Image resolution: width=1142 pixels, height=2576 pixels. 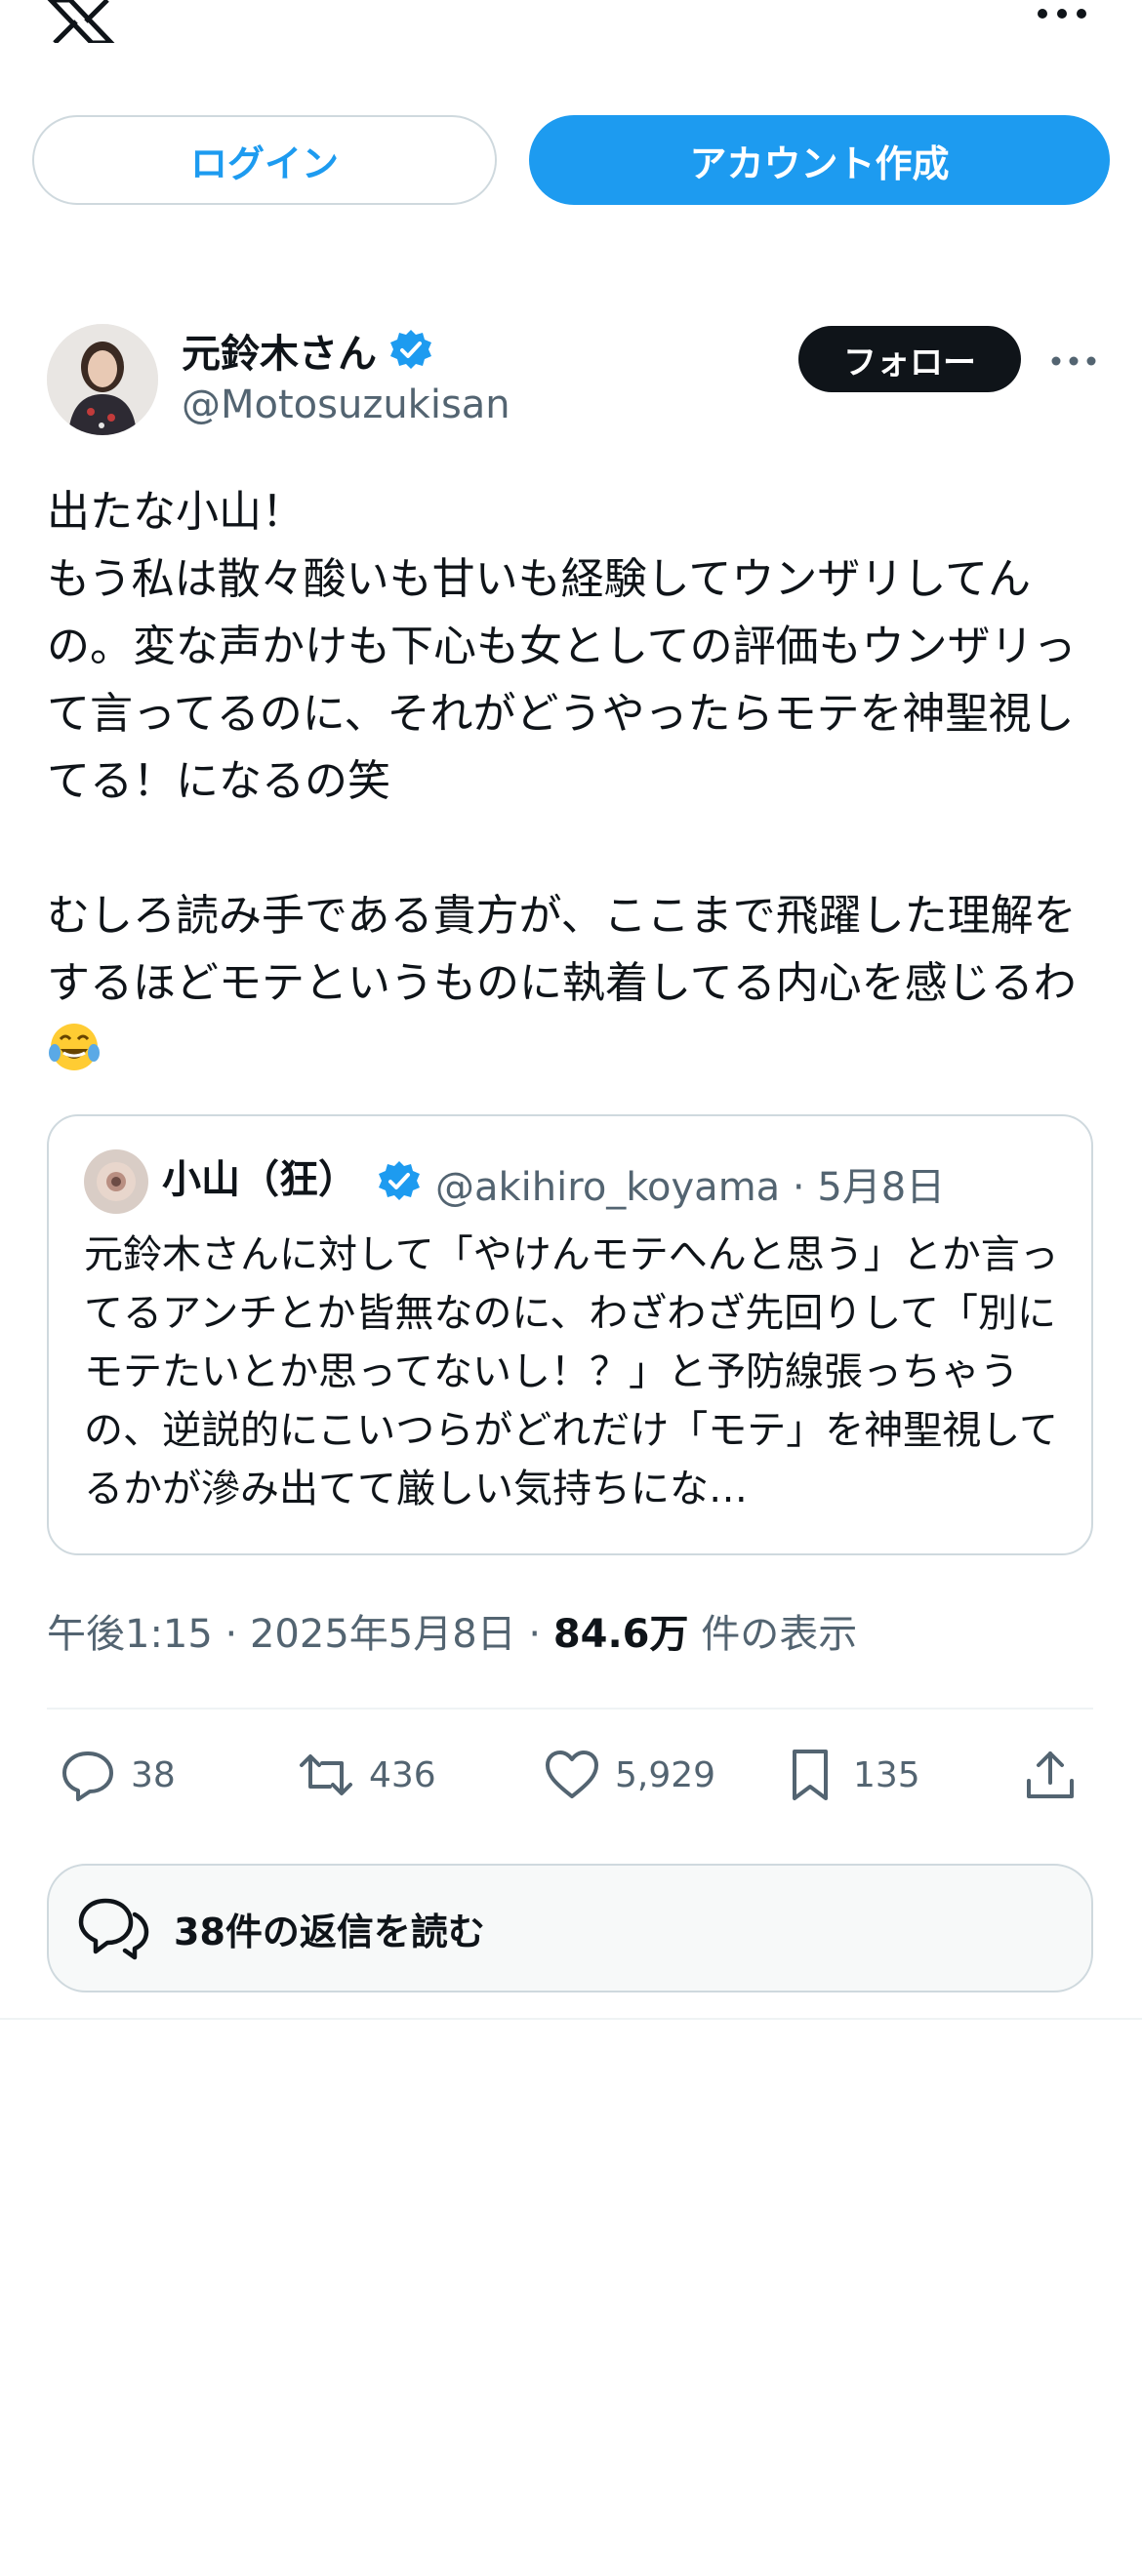 I want to click on tears-of-joy-emoji-icon, so click(x=74, y=1047).